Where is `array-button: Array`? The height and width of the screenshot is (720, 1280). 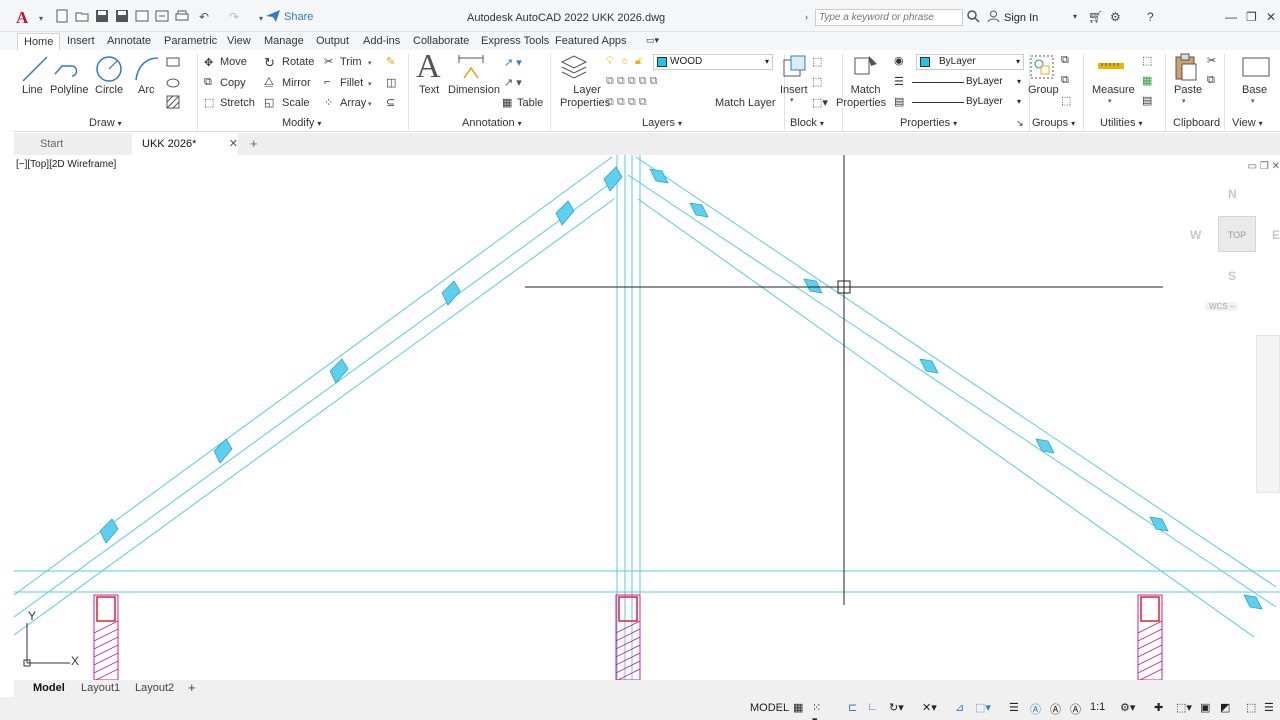
array-button: Array is located at coordinates (353, 103).